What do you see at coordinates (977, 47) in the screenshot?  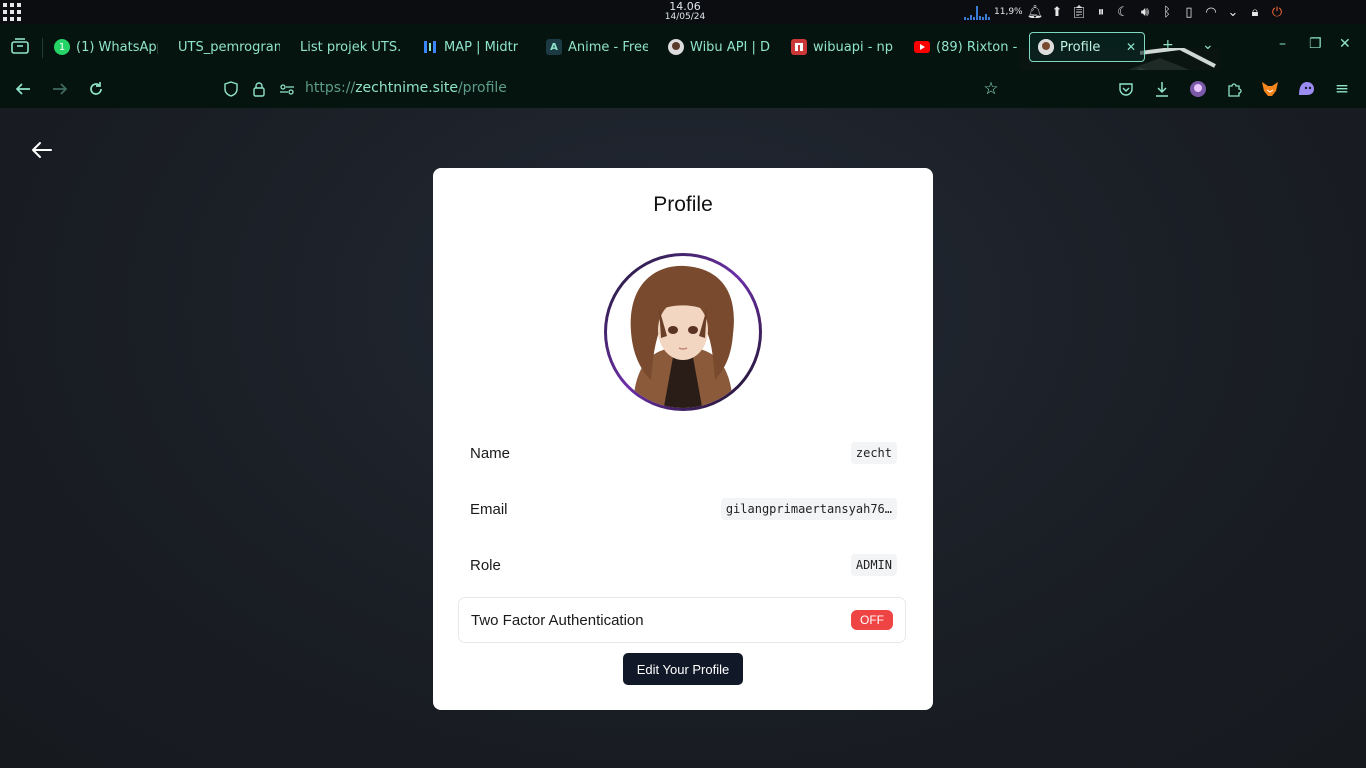 I see `tab-label: (89) Rixton -` at bounding box center [977, 47].